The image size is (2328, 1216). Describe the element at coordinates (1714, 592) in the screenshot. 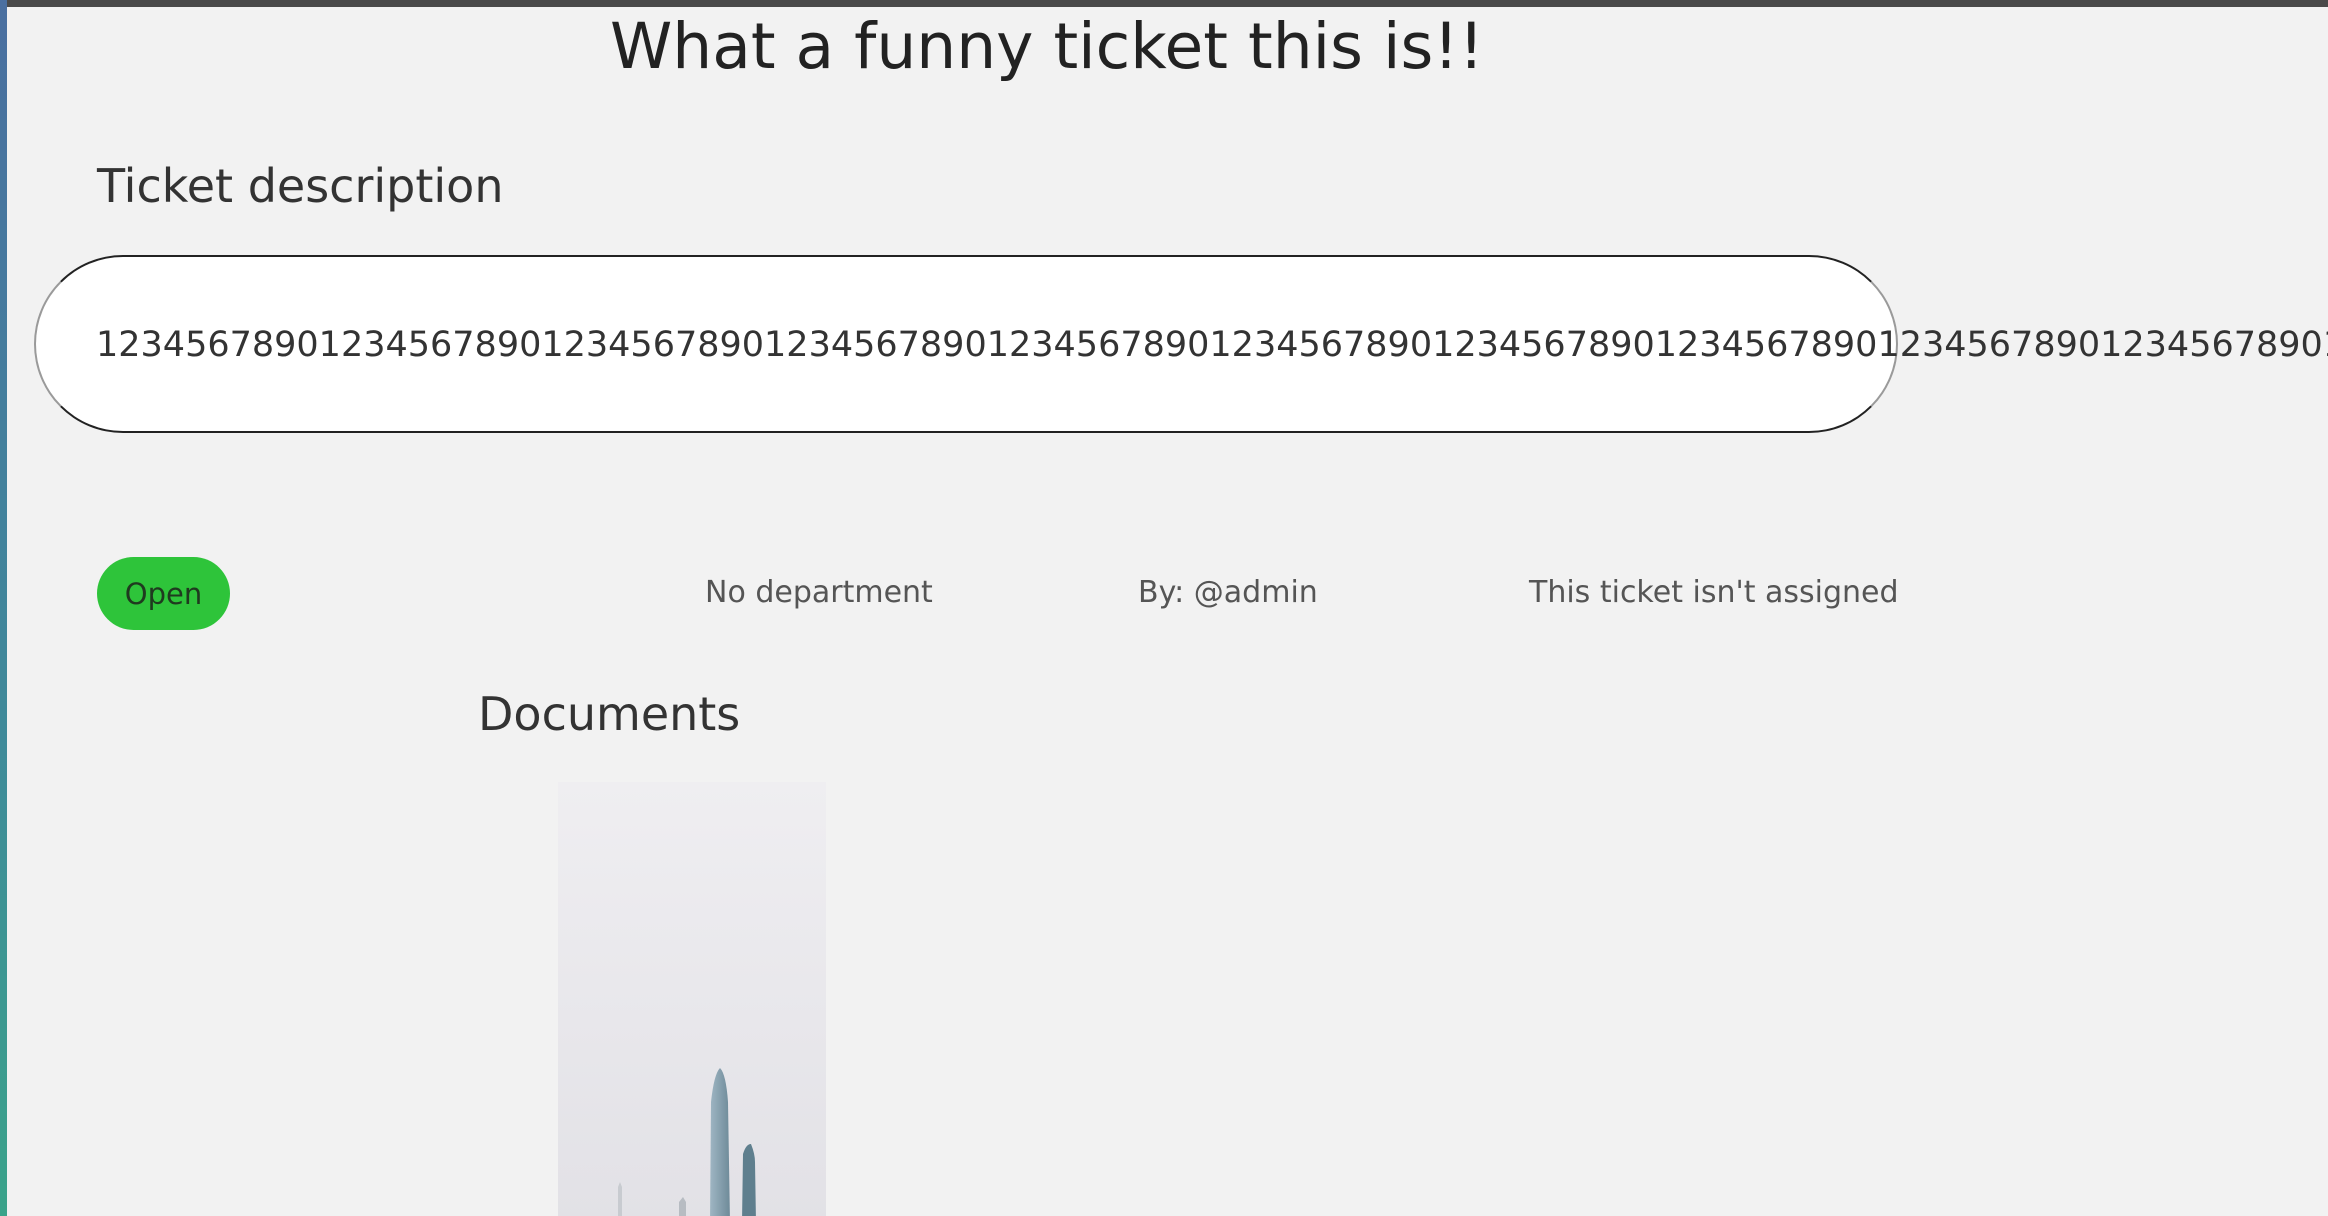

I see `assignment-label: This ticket isn't assigned` at that location.